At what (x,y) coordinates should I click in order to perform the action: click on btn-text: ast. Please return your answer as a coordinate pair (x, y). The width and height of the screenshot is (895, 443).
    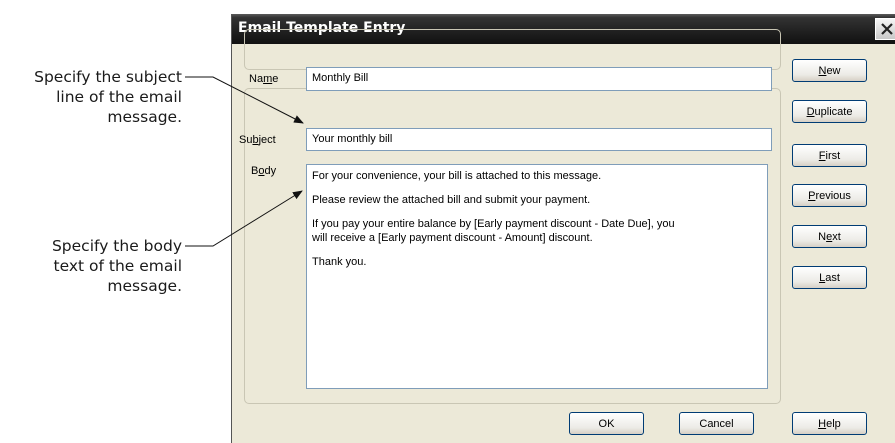
    Looking at the image, I should click on (832, 277).